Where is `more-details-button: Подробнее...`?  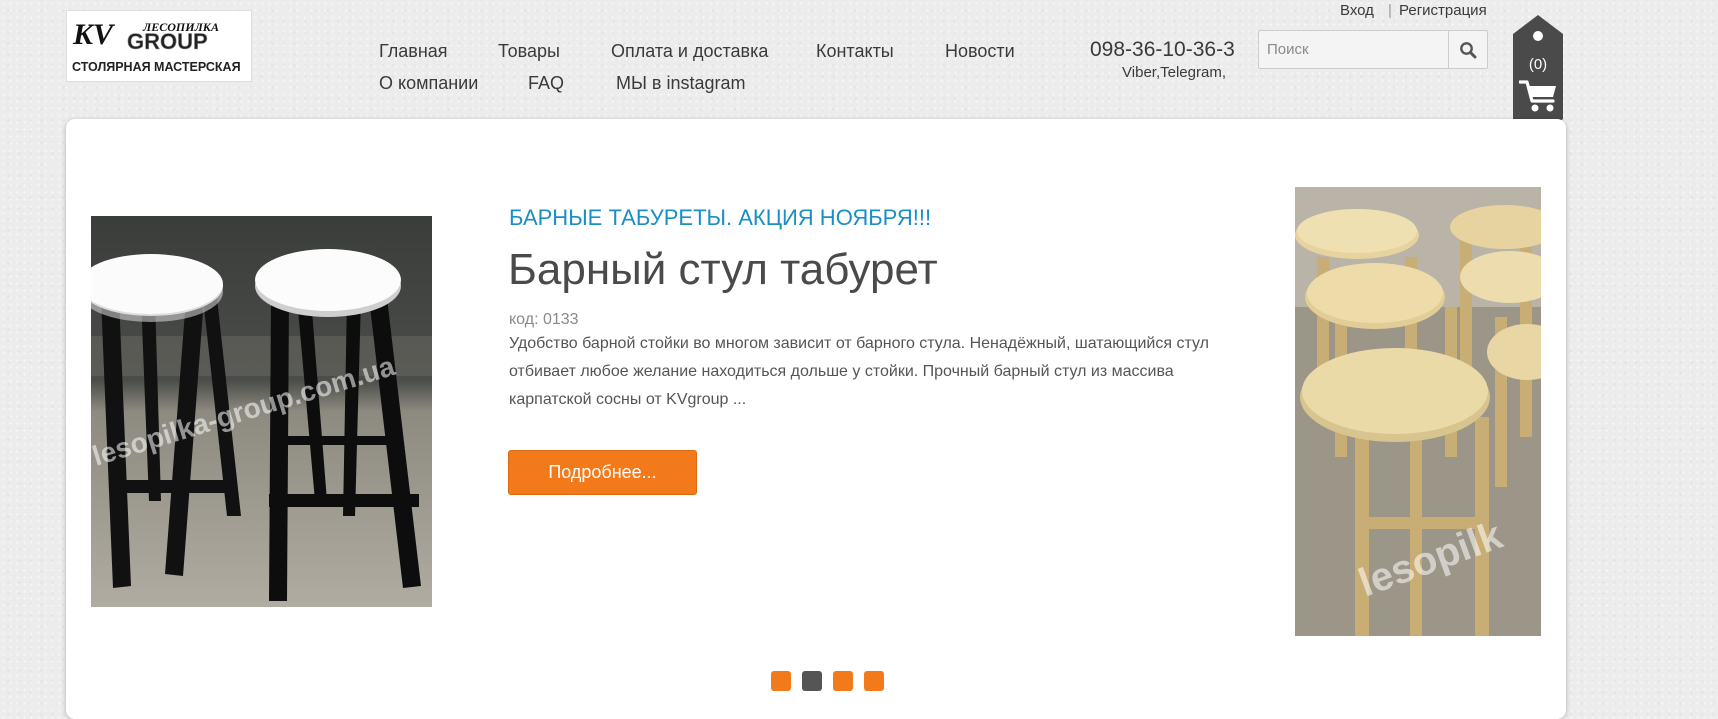
more-details-button: Подробнее... is located at coordinates (602, 472).